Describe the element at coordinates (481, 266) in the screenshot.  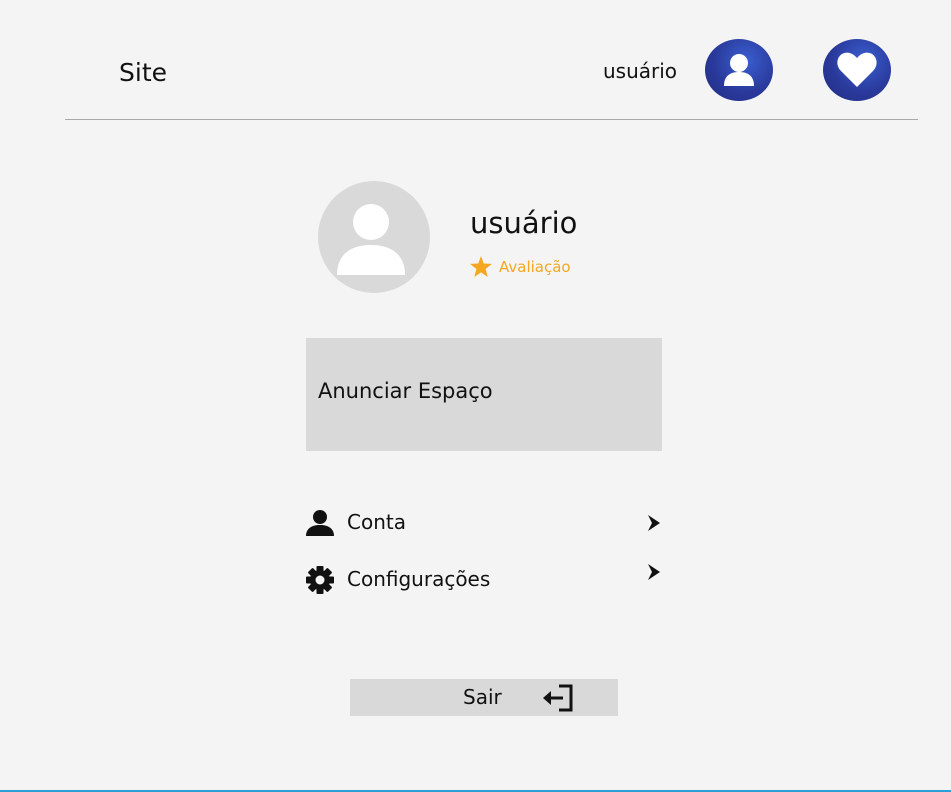
I see `star-icon` at that location.